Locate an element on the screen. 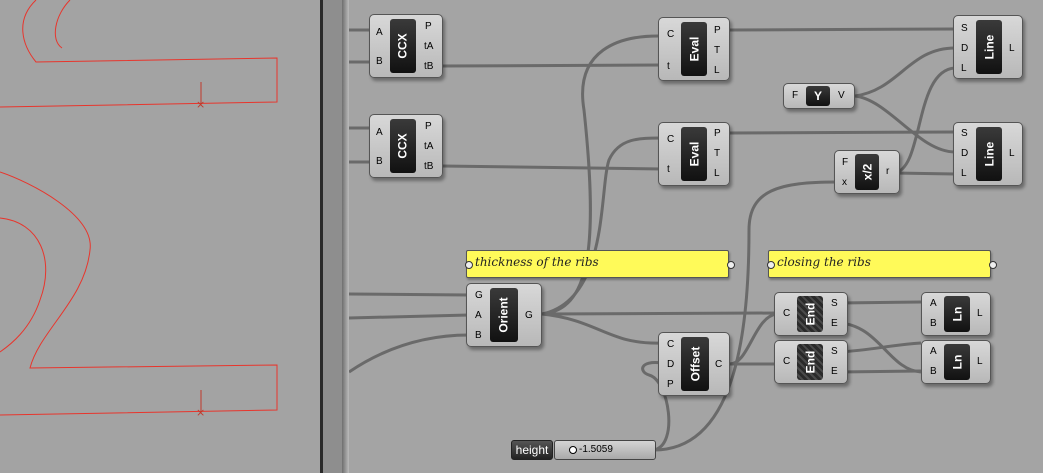  output-r: r is located at coordinates (887, 172).